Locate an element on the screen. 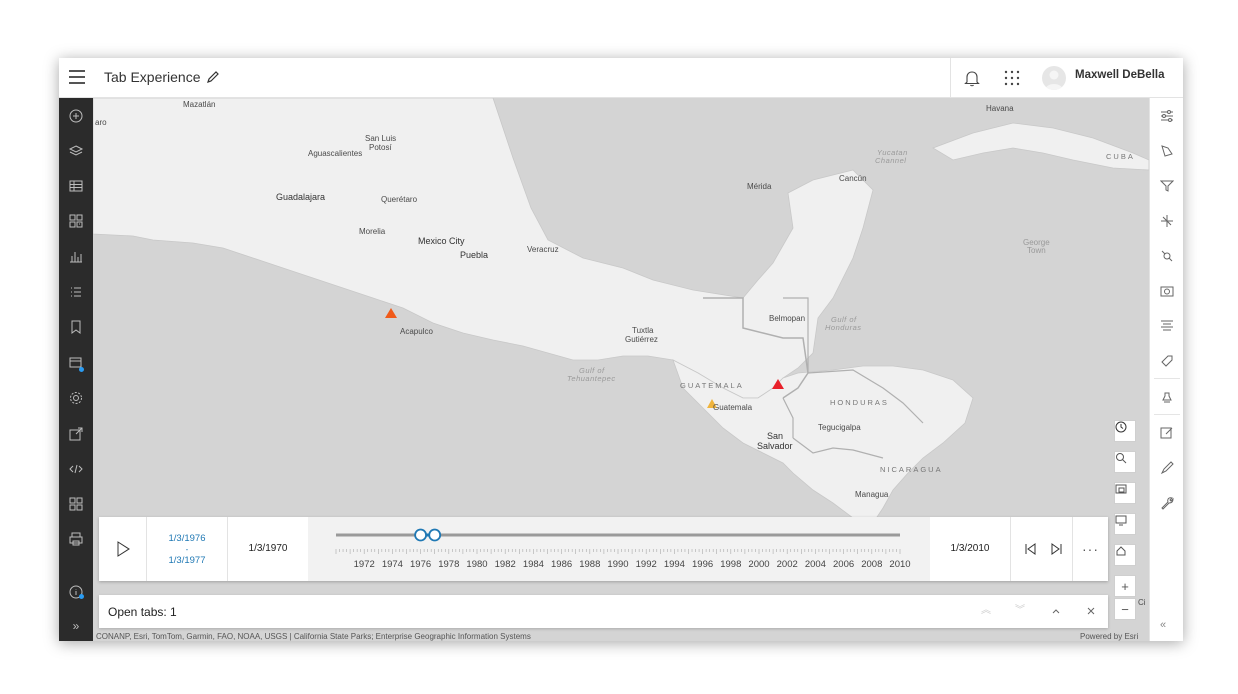 The height and width of the screenshot is (694, 1238). camera-icon is located at coordinates (1167, 291).